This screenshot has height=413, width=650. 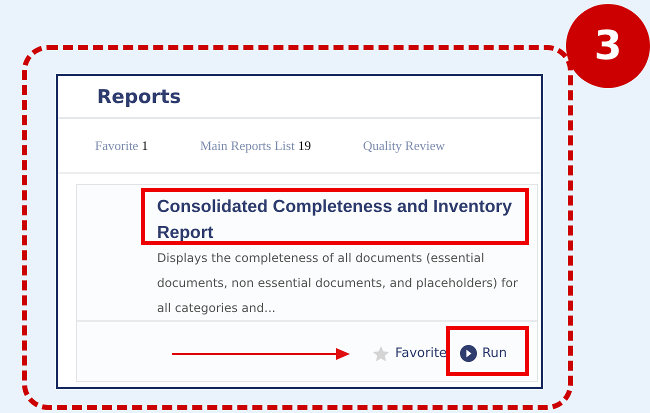 I want to click on report-title: Consolidated Completeness and Inventory Report, so click(x=343, y=219).